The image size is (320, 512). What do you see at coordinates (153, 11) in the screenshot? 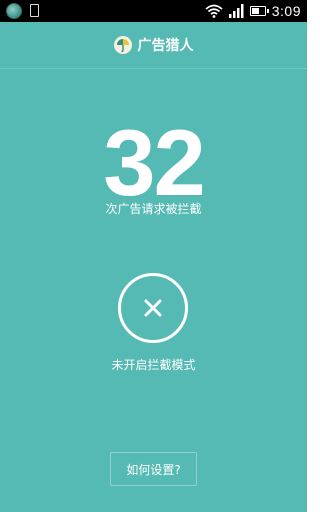
I see `status-bar: 3:09` at bounding box center [153, 11].